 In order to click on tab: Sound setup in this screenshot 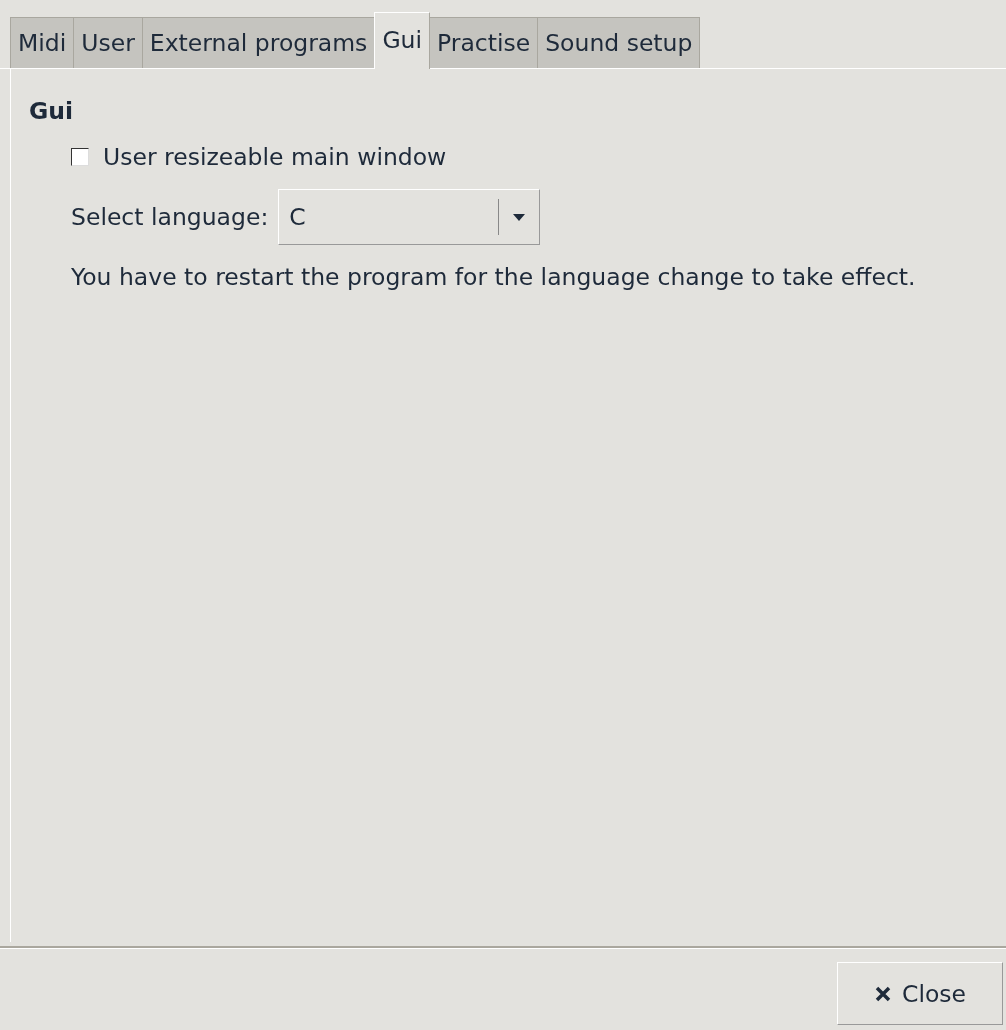, I will do `click(619, 42)`.